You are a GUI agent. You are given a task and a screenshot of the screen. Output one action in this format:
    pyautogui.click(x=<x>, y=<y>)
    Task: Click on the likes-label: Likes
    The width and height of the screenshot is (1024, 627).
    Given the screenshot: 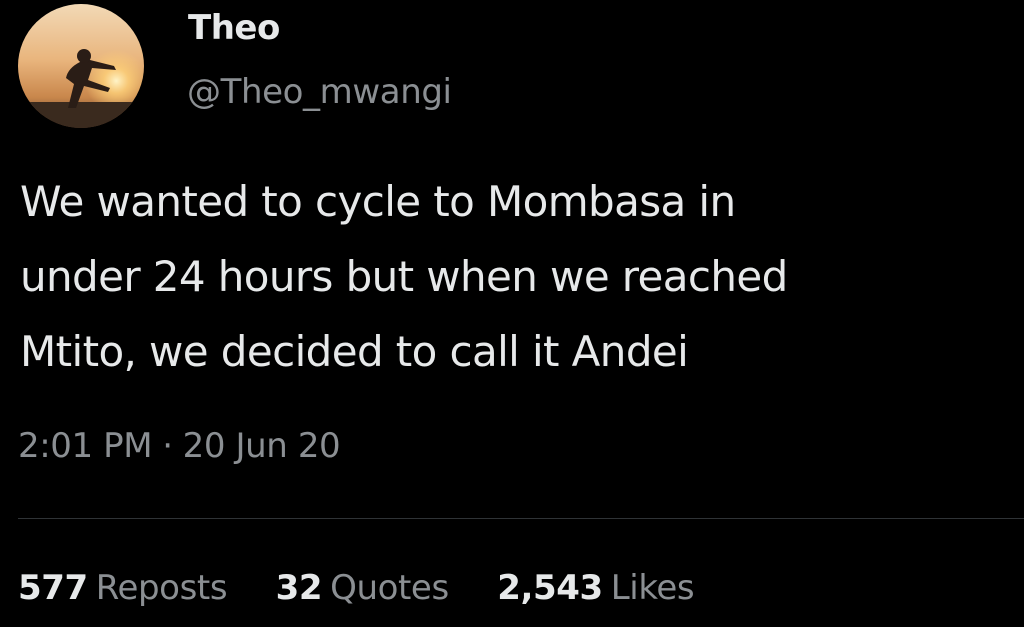 What is the action you would take?
    pyautogui.click(x=652, y=588)
    